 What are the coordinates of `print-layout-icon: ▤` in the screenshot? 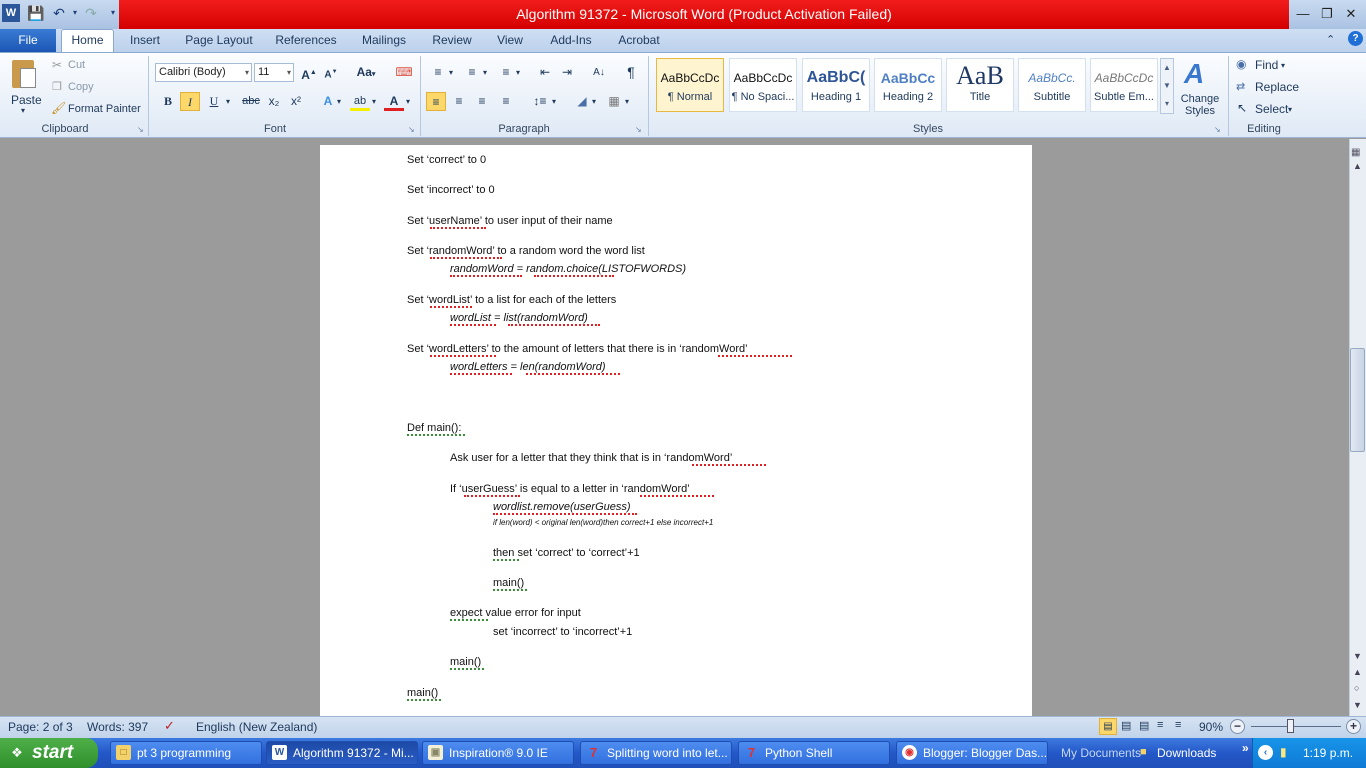 It's located at (1108, 726).